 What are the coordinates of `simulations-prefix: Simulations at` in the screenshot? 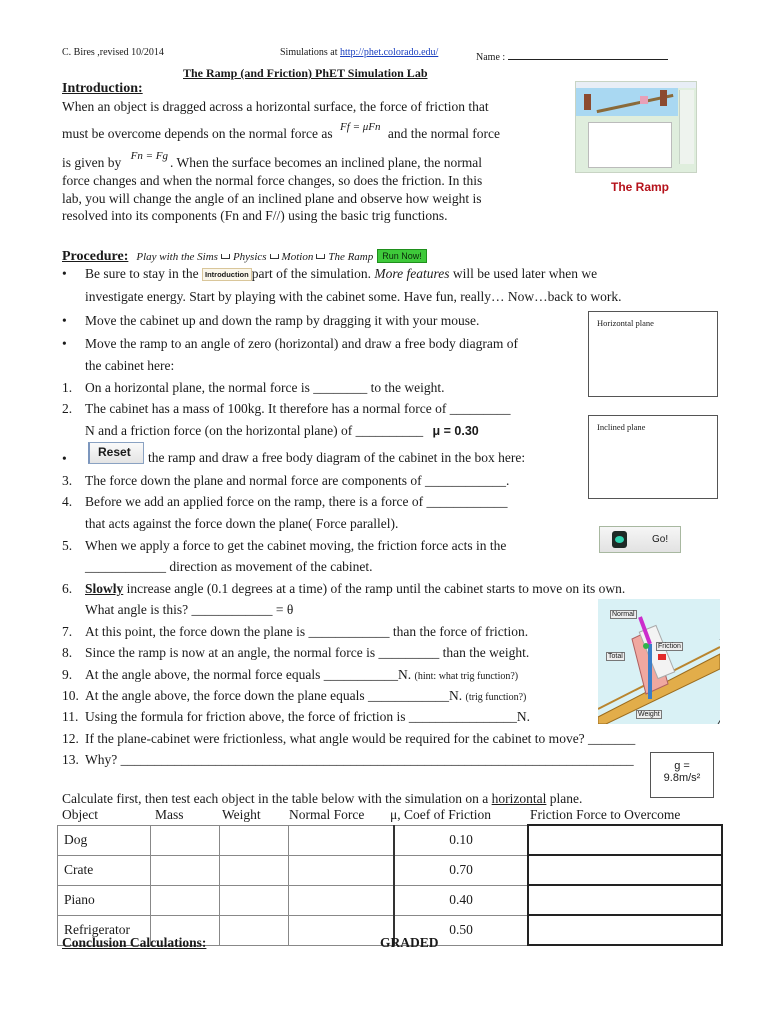 It's located at (310, 52).